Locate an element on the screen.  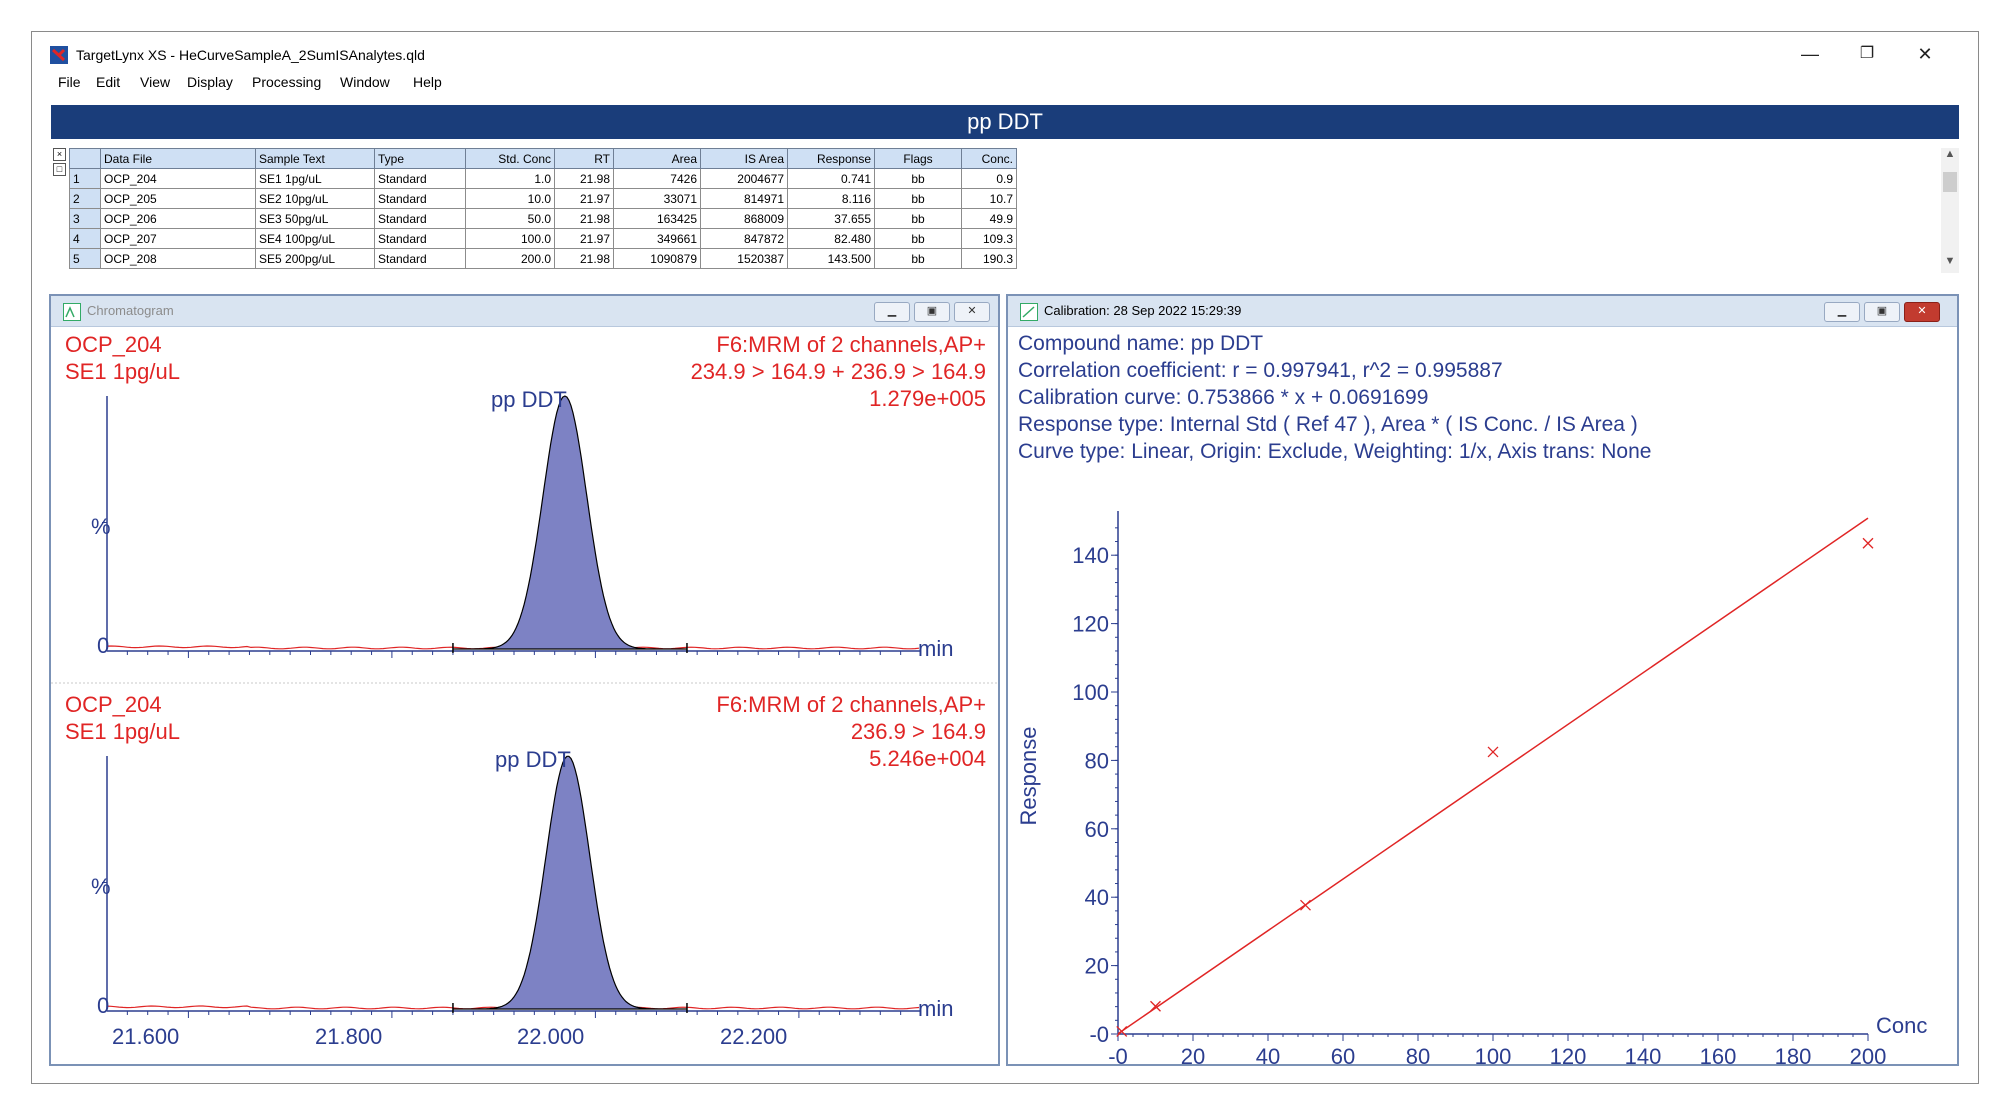
table-cell: 1.0 is located at coordinates (510, 178).